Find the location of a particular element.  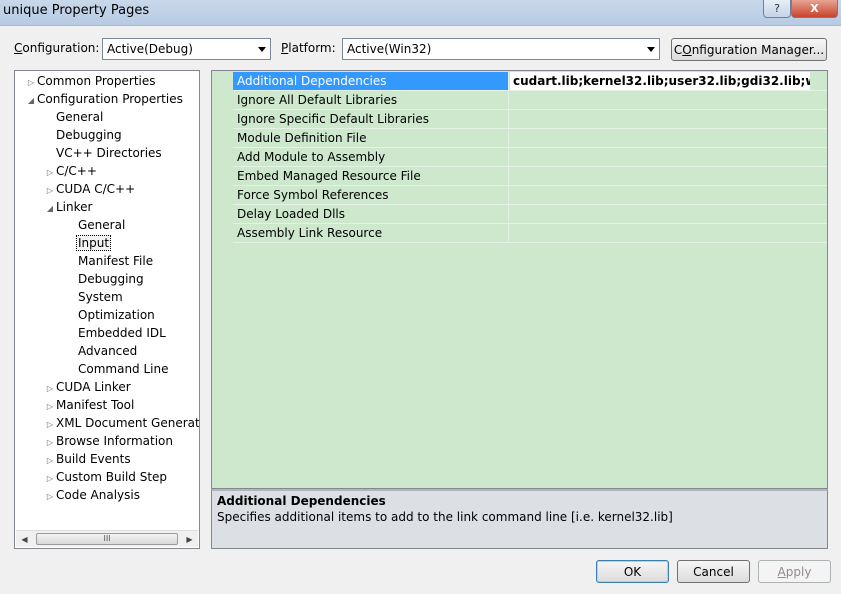

scroll-right-icon: ▶ is located at coordinates (189, 539).